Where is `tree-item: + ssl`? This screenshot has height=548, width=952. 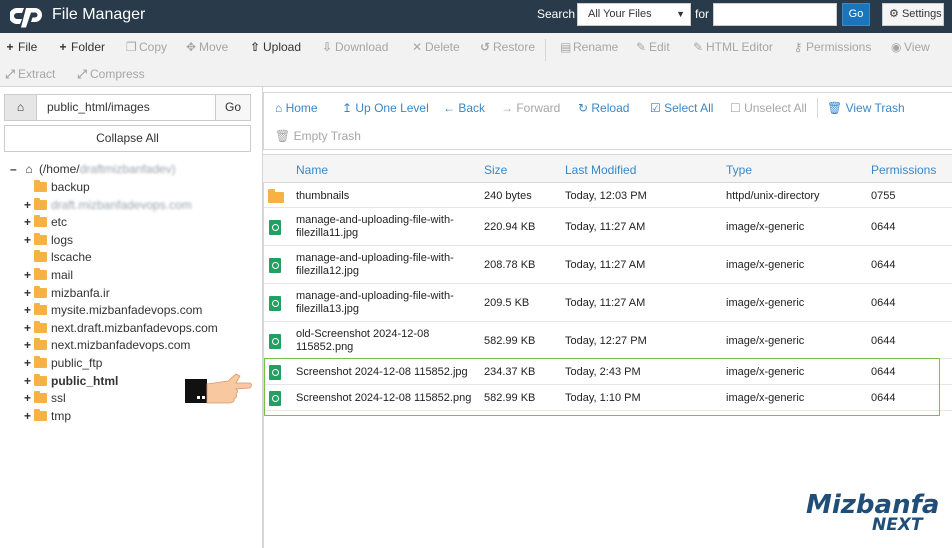 tree-item: + ssl is located at coordinates (45, 399).